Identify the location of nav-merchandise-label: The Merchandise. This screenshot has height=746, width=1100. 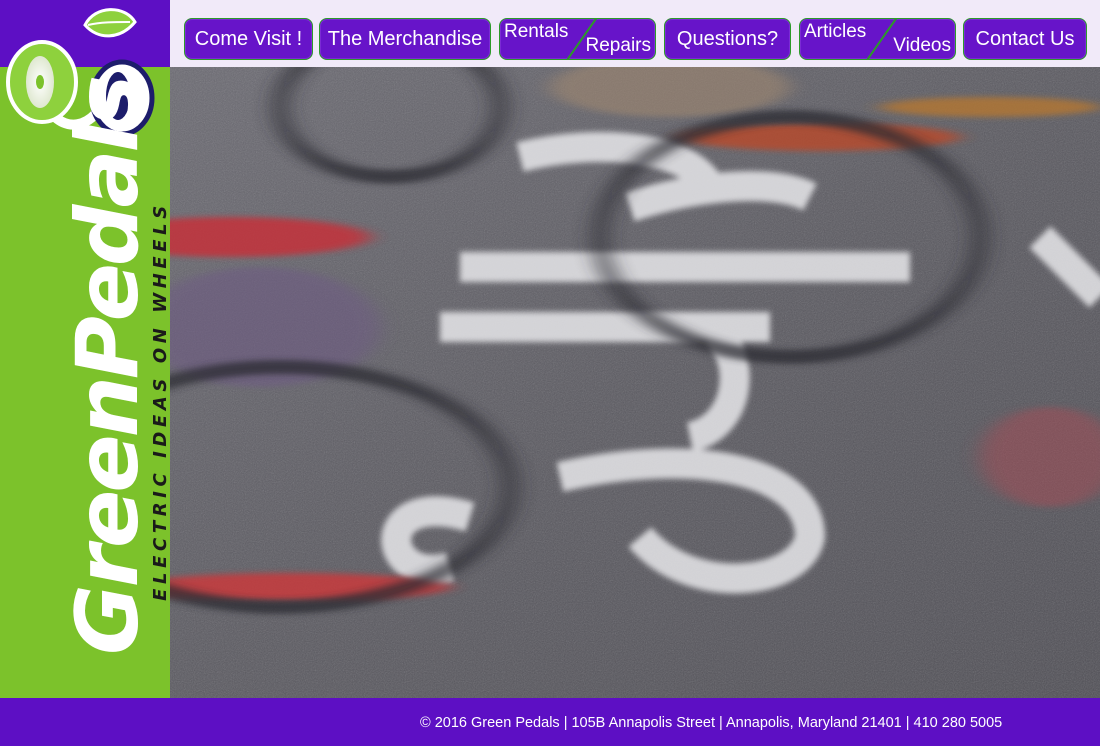
(405, 38).